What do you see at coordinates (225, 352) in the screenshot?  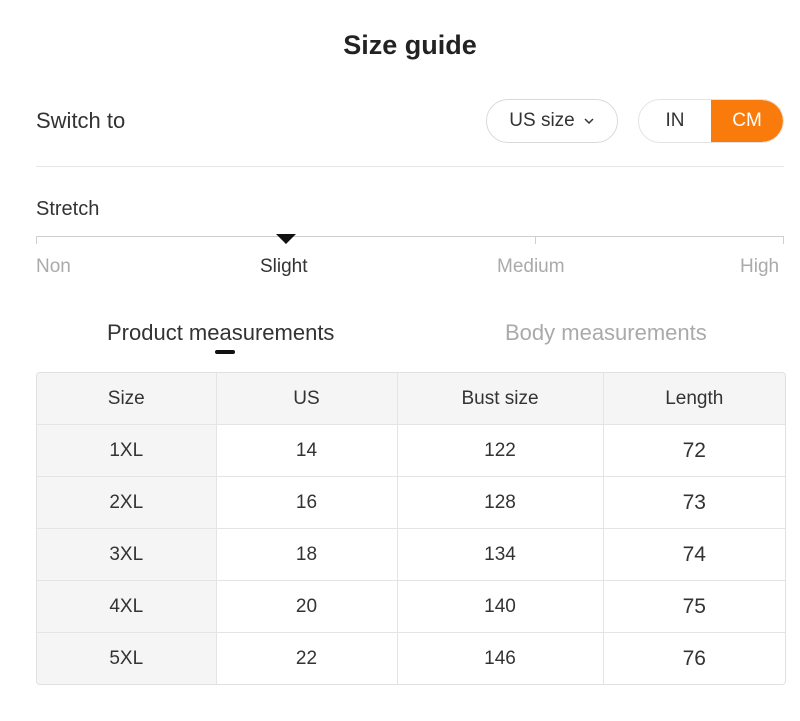 I see `active-tab-indicator` at bounding box center [225, 352].